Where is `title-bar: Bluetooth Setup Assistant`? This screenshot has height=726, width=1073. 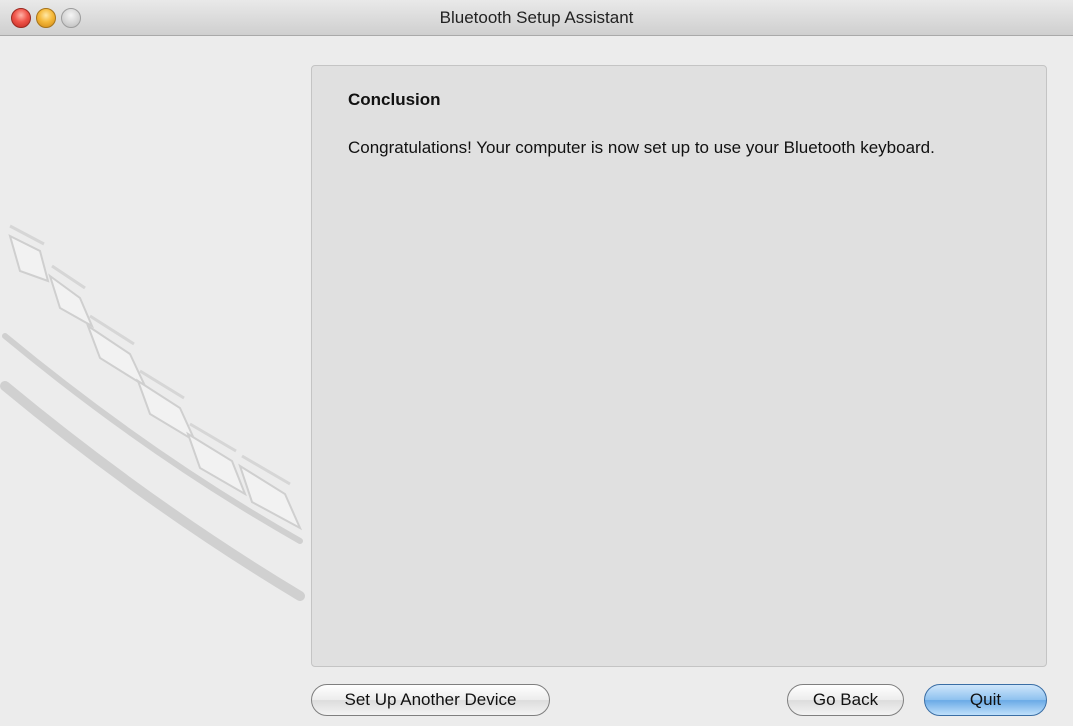
title-bar: Bluetooth Setup Assistant is located at coordinates (536, 18).